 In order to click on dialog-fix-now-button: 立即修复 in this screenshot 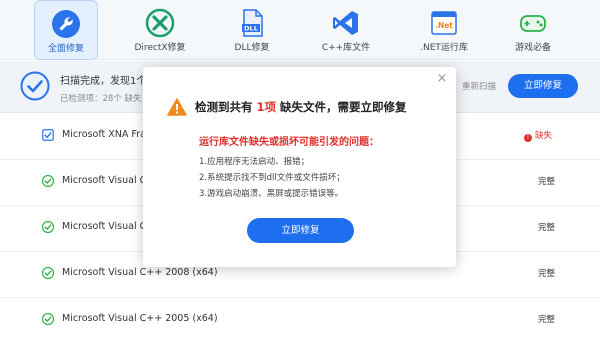, I will do `click(300, 230)`.